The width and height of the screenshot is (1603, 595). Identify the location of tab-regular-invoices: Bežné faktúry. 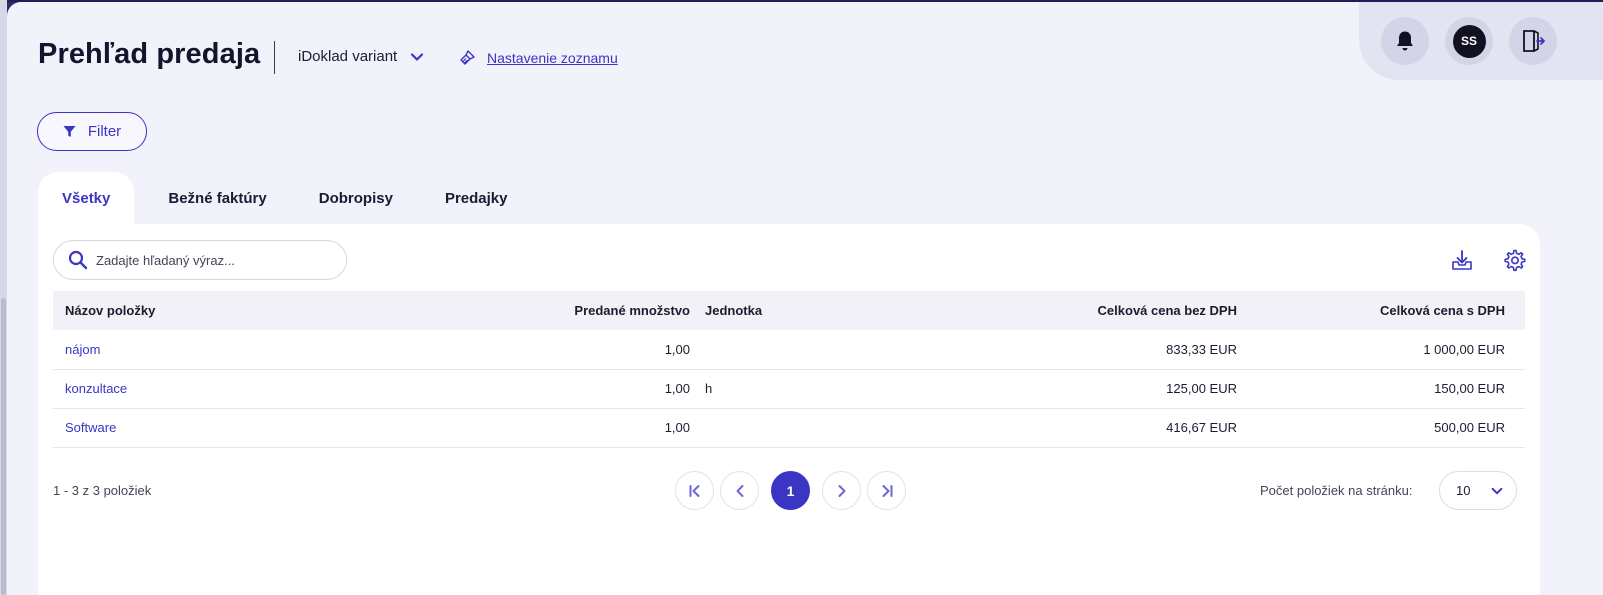
(217, 198).